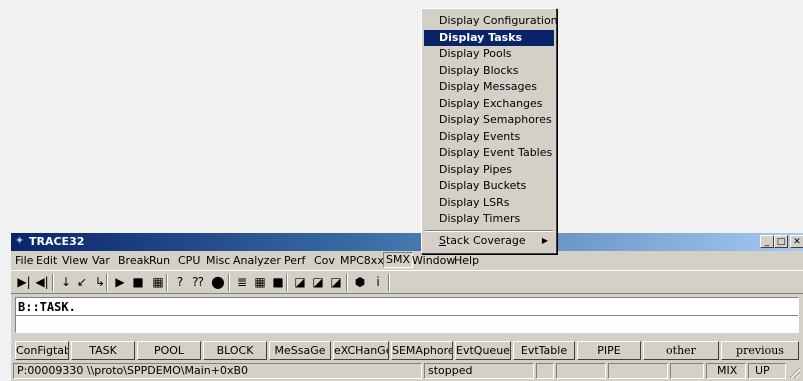  What do you see at coordinates (544, 240) in the screenshot?
I see `submenu-arrow-icon: ▶` at bounding box center [544, 240].